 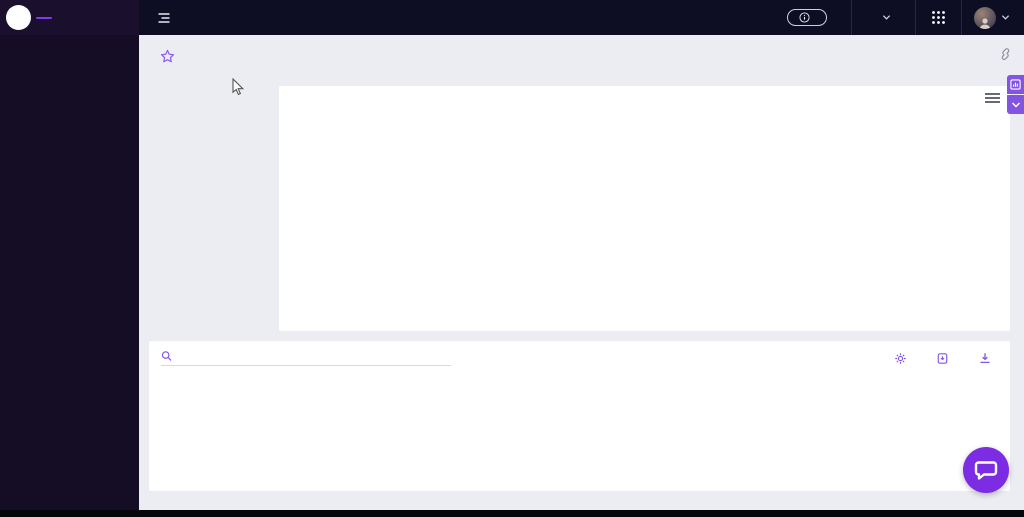 I want to click on link-icon, so click(x=1005, y=53).